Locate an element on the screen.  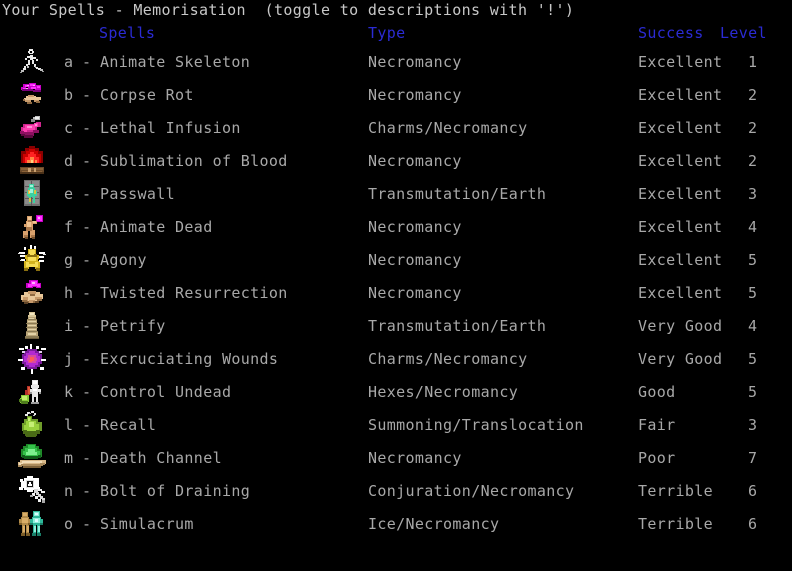
spell-name: Bolt of Draining is located at coordinates (175, 491).